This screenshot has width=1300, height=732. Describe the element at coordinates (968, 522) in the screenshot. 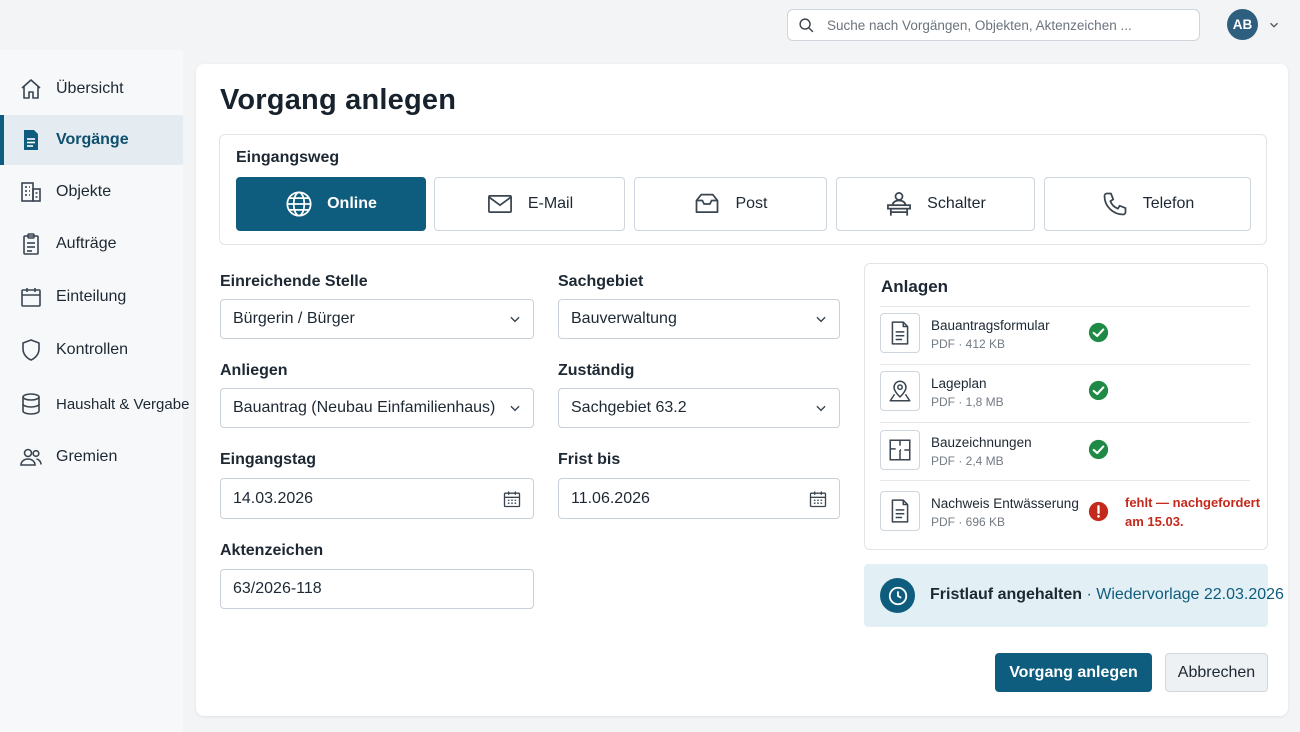

I see `attachment-meta: PDF · 696 KB` at that location.